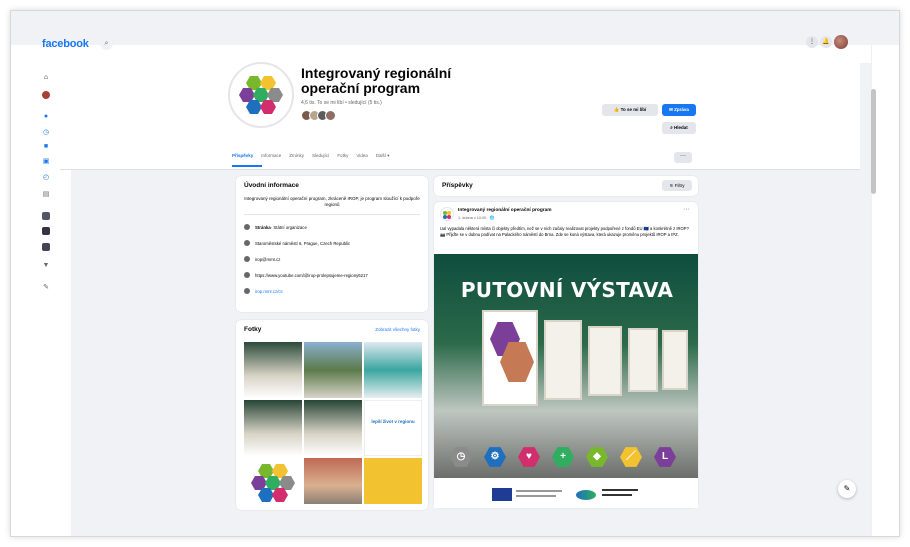 The image size is (910, 547). I want to click on photos-title: Fotky, so click(253, 329).